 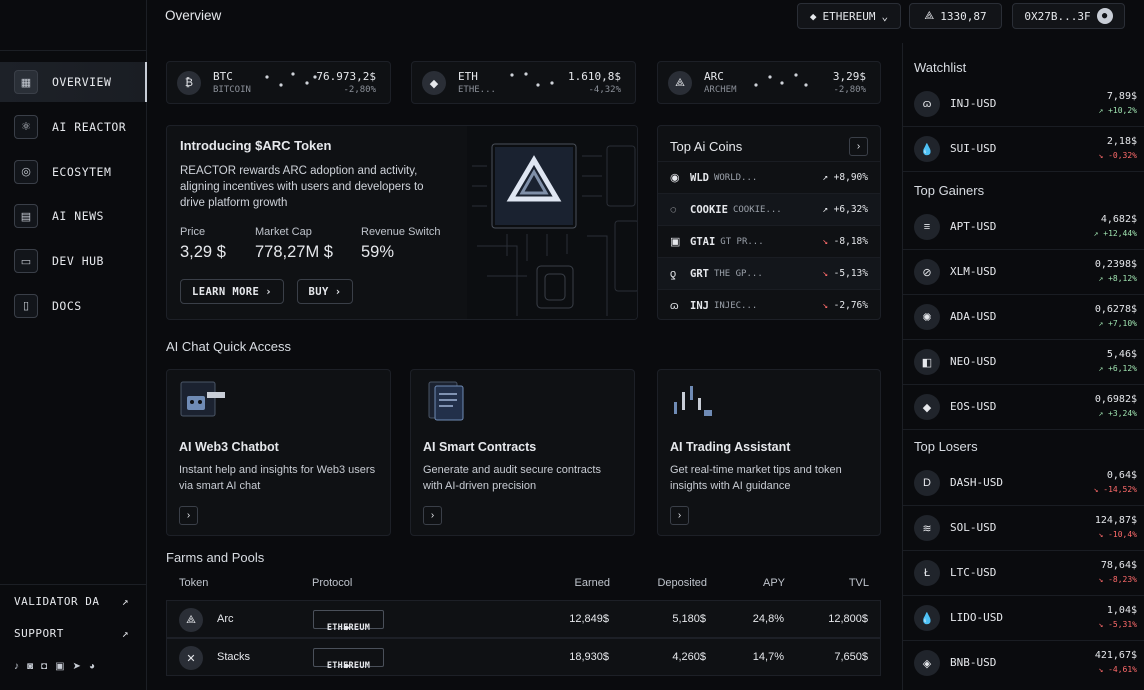 What do you see at coordinates (1023, 407) in the screenshot?
I see `gainer-row-eos: ◆ EOS-USD 0,6982$ ↗ +3,24%` at bounding box center [1023, 407].